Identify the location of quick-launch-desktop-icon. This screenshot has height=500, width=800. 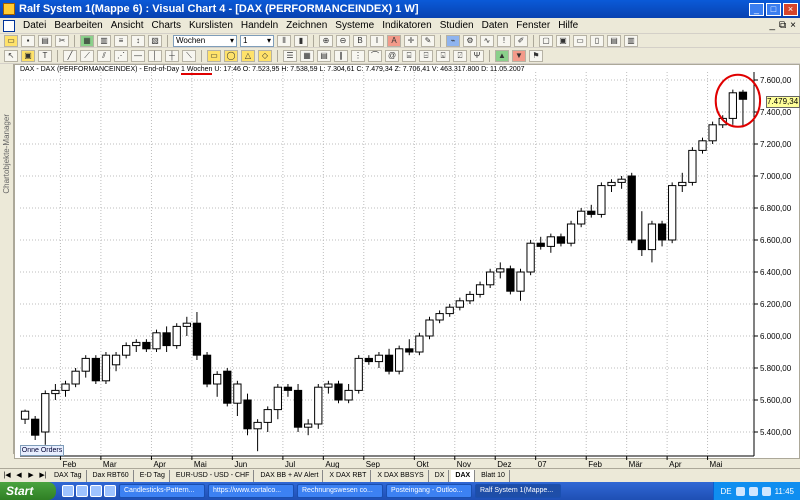
(68, 491).